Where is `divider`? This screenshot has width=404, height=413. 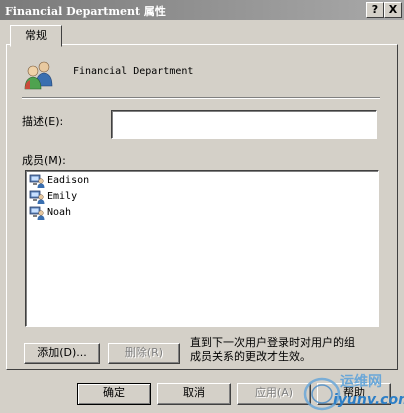
divider is located at coordinates (201, 98).